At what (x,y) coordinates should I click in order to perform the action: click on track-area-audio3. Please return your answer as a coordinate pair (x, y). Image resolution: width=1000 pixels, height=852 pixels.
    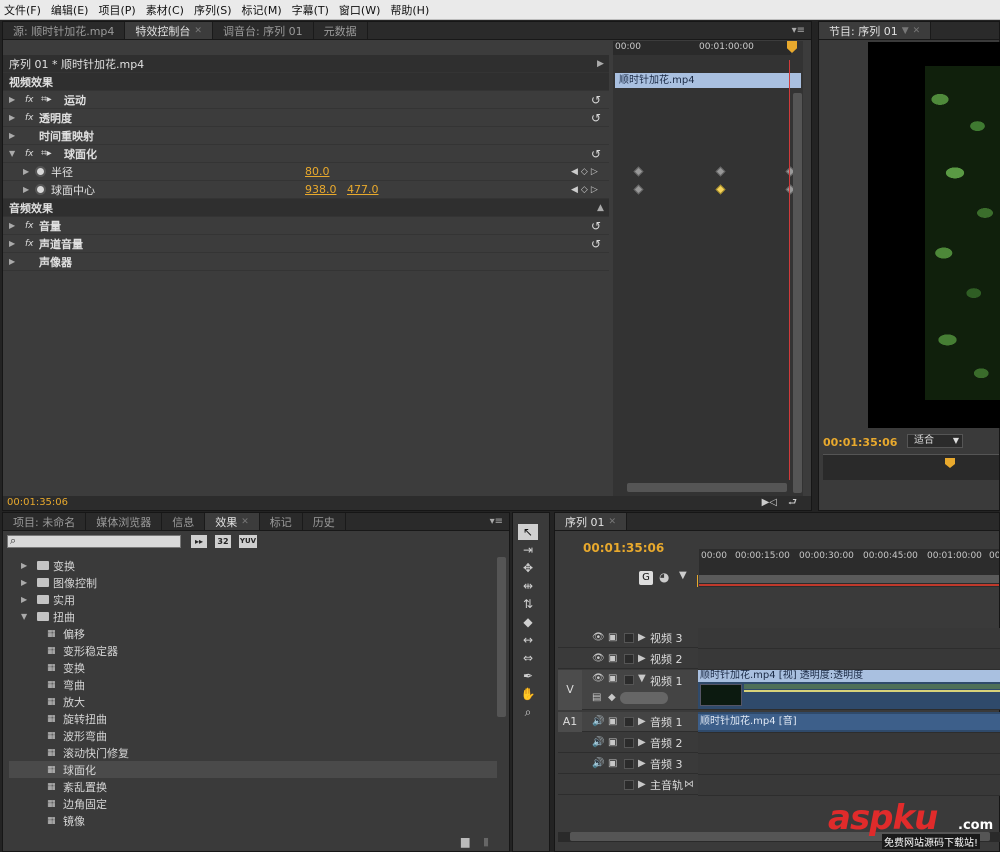
    Looking at the image, I should click on (849, 764).